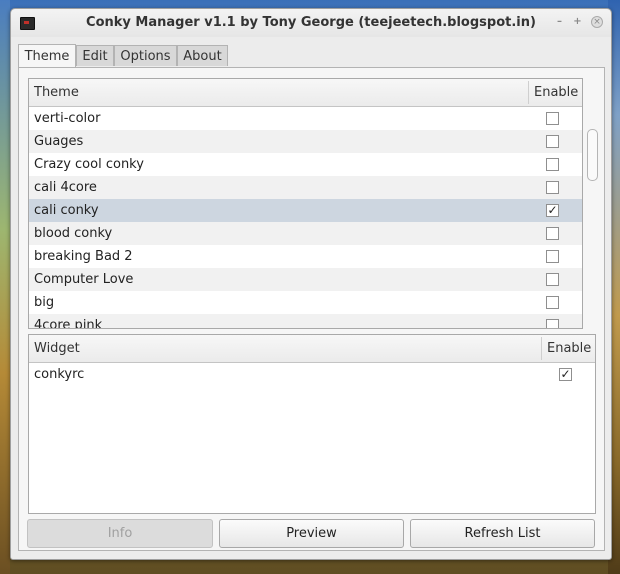  What do you see at coordinates (59, 141) in the screenshot?
I see `theme-name: Guages` at bounding box center [59, 141].